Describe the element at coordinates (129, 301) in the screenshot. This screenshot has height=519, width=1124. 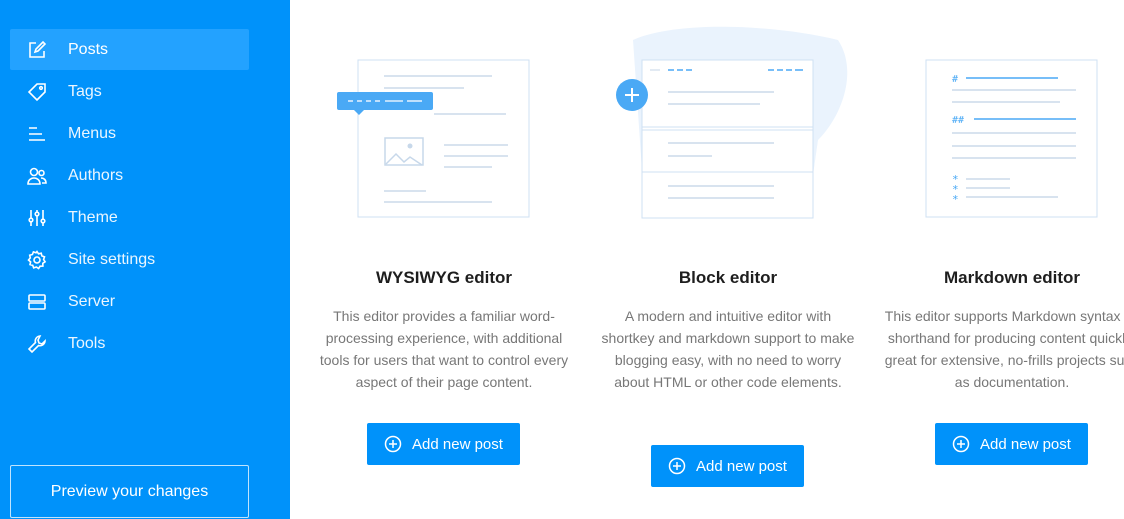
I see `sidebar-item-server: Server` at that location.